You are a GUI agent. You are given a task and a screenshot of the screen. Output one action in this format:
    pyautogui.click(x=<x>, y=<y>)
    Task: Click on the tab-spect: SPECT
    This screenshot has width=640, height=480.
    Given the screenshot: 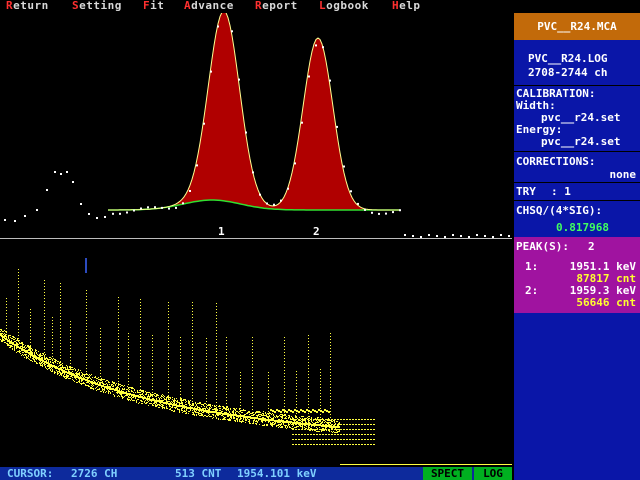 What is the action you would take?
    pyautogui.click(x=447, y=473)
    